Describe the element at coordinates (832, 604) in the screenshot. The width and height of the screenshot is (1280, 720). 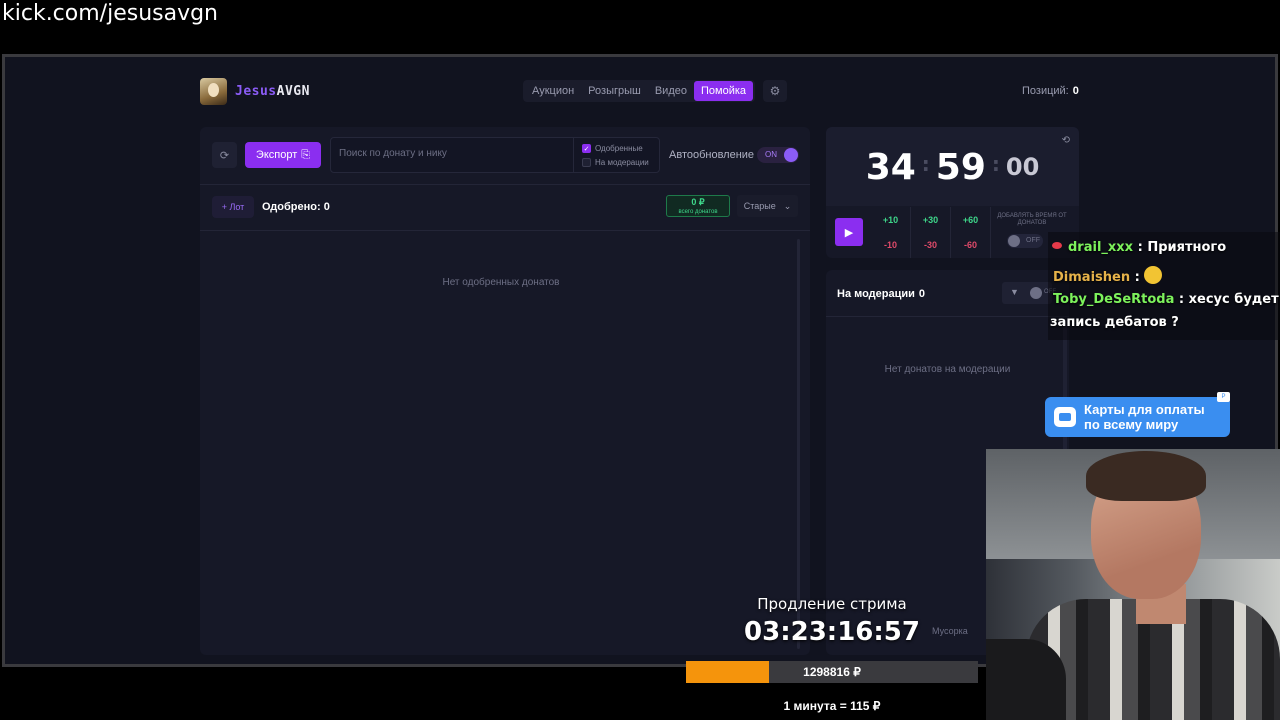
I see `stream-extension-title: Продление стрима` at that location.